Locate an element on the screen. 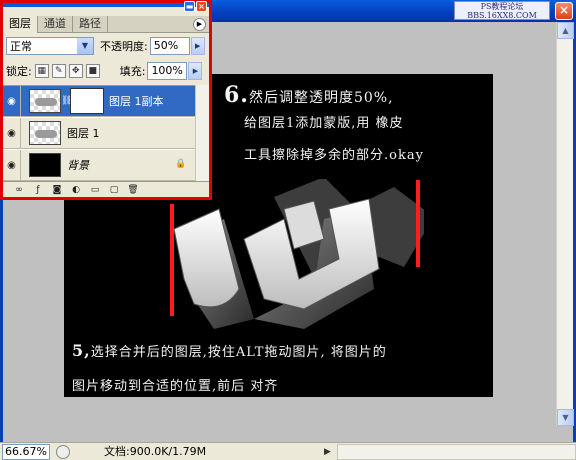 This screenshot has width=576, height=460. lock-all-icon: ■ is located at coordinates (92, 71).